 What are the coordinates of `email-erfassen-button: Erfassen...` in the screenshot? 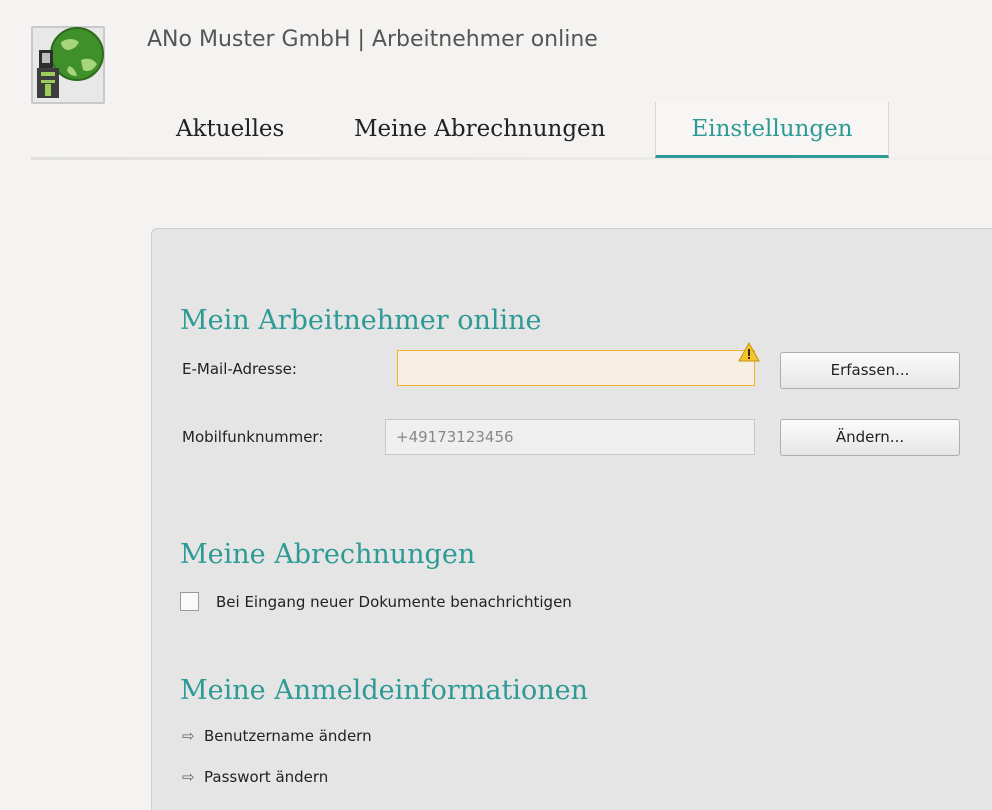 It's located at (870, 370).